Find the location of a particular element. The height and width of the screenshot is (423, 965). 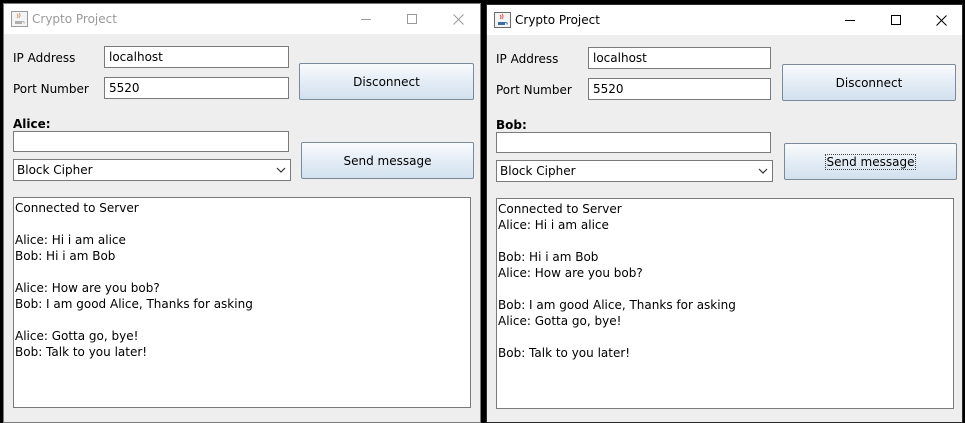

send-message-label: Send message is located at coordinates (870, 161).